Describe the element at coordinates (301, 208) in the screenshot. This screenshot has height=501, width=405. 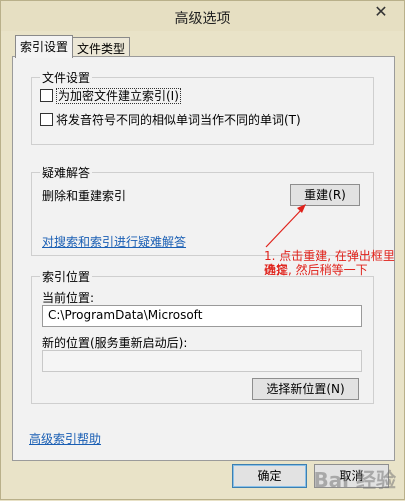
I see `annotation-arrow-head` at that location.